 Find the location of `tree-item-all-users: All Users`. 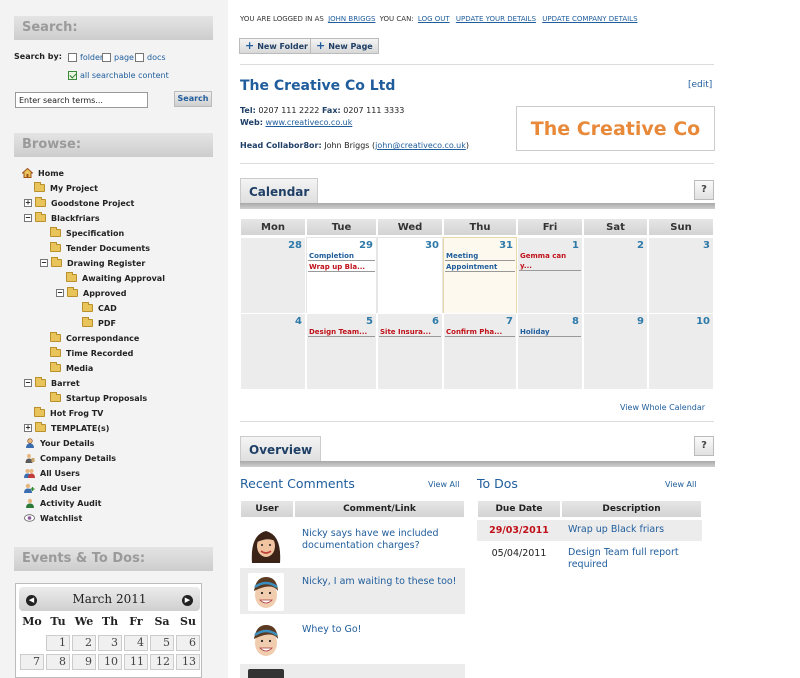

tree-item-all-users: All Users is located at coordinates (52, 473).